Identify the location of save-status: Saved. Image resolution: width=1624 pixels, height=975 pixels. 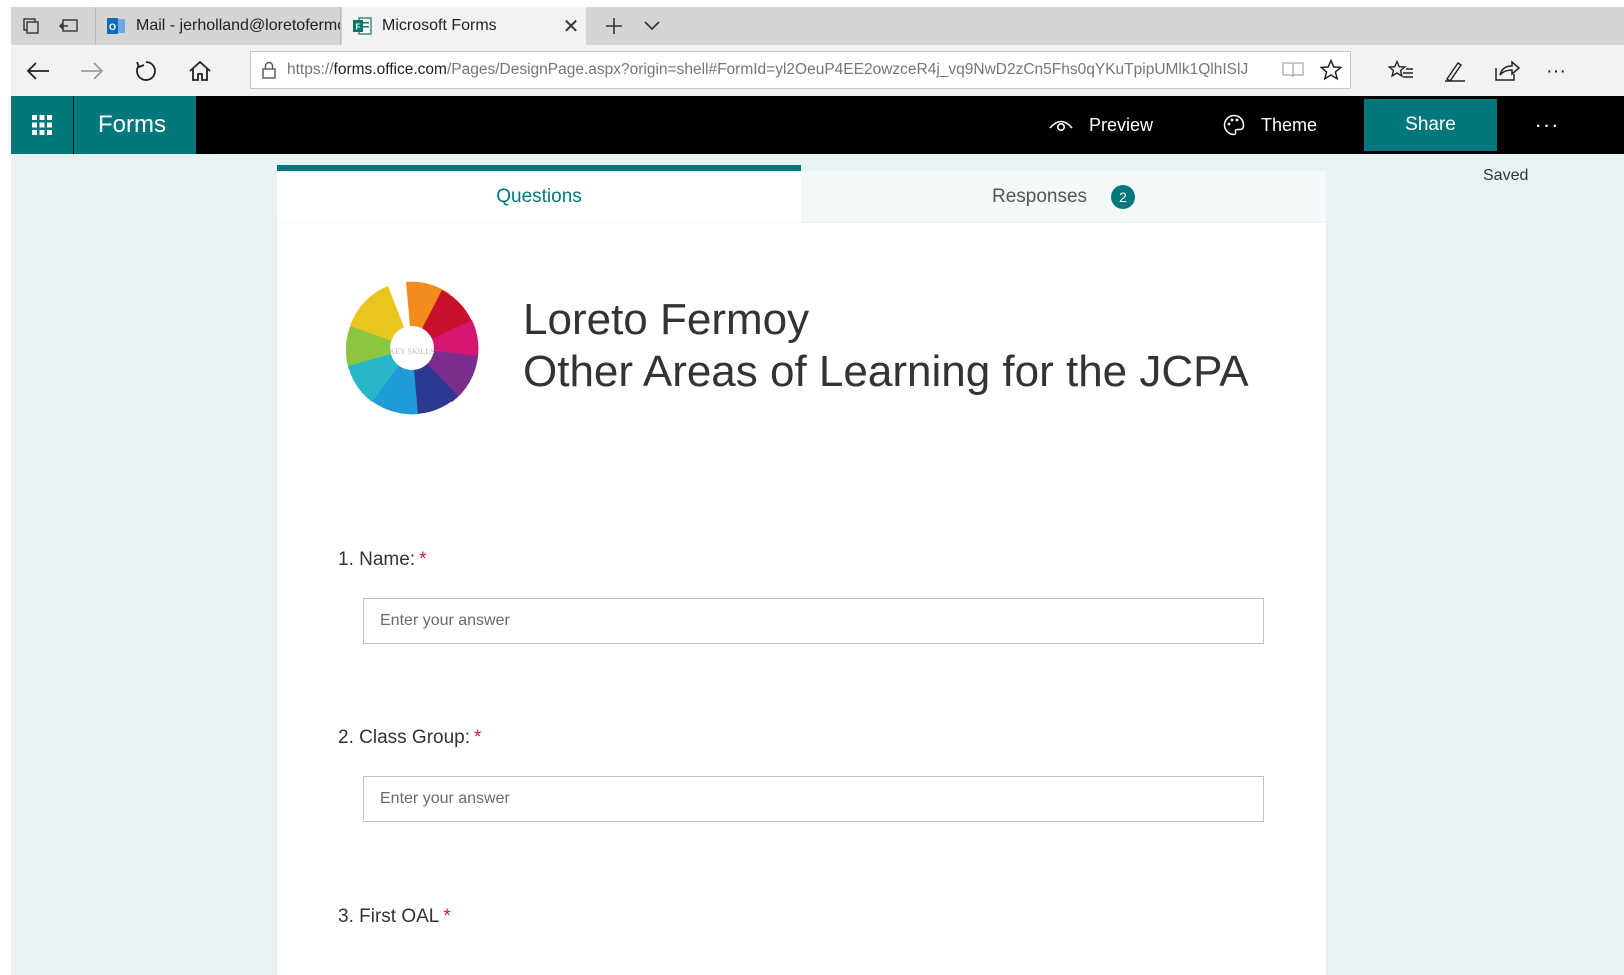
(1506, 175).